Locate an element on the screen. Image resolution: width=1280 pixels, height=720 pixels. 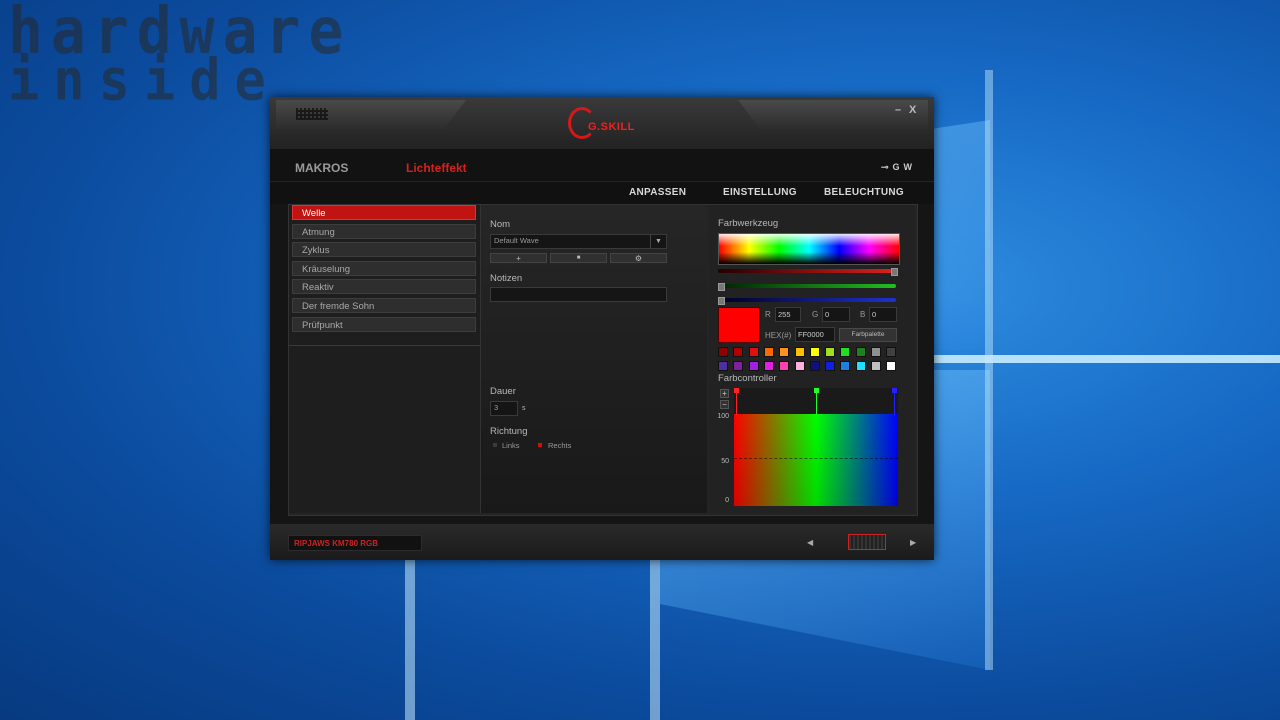
notes-label: Notizen is located at coordinates (506, 278).